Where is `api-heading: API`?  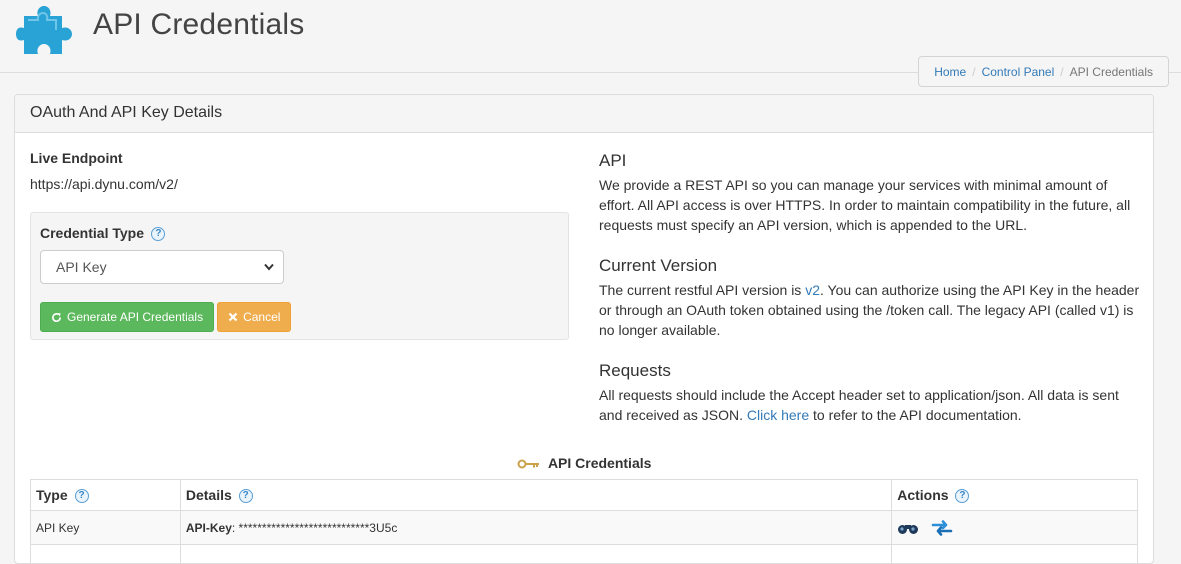 api-heading: API is located at coordinates (871, 161).